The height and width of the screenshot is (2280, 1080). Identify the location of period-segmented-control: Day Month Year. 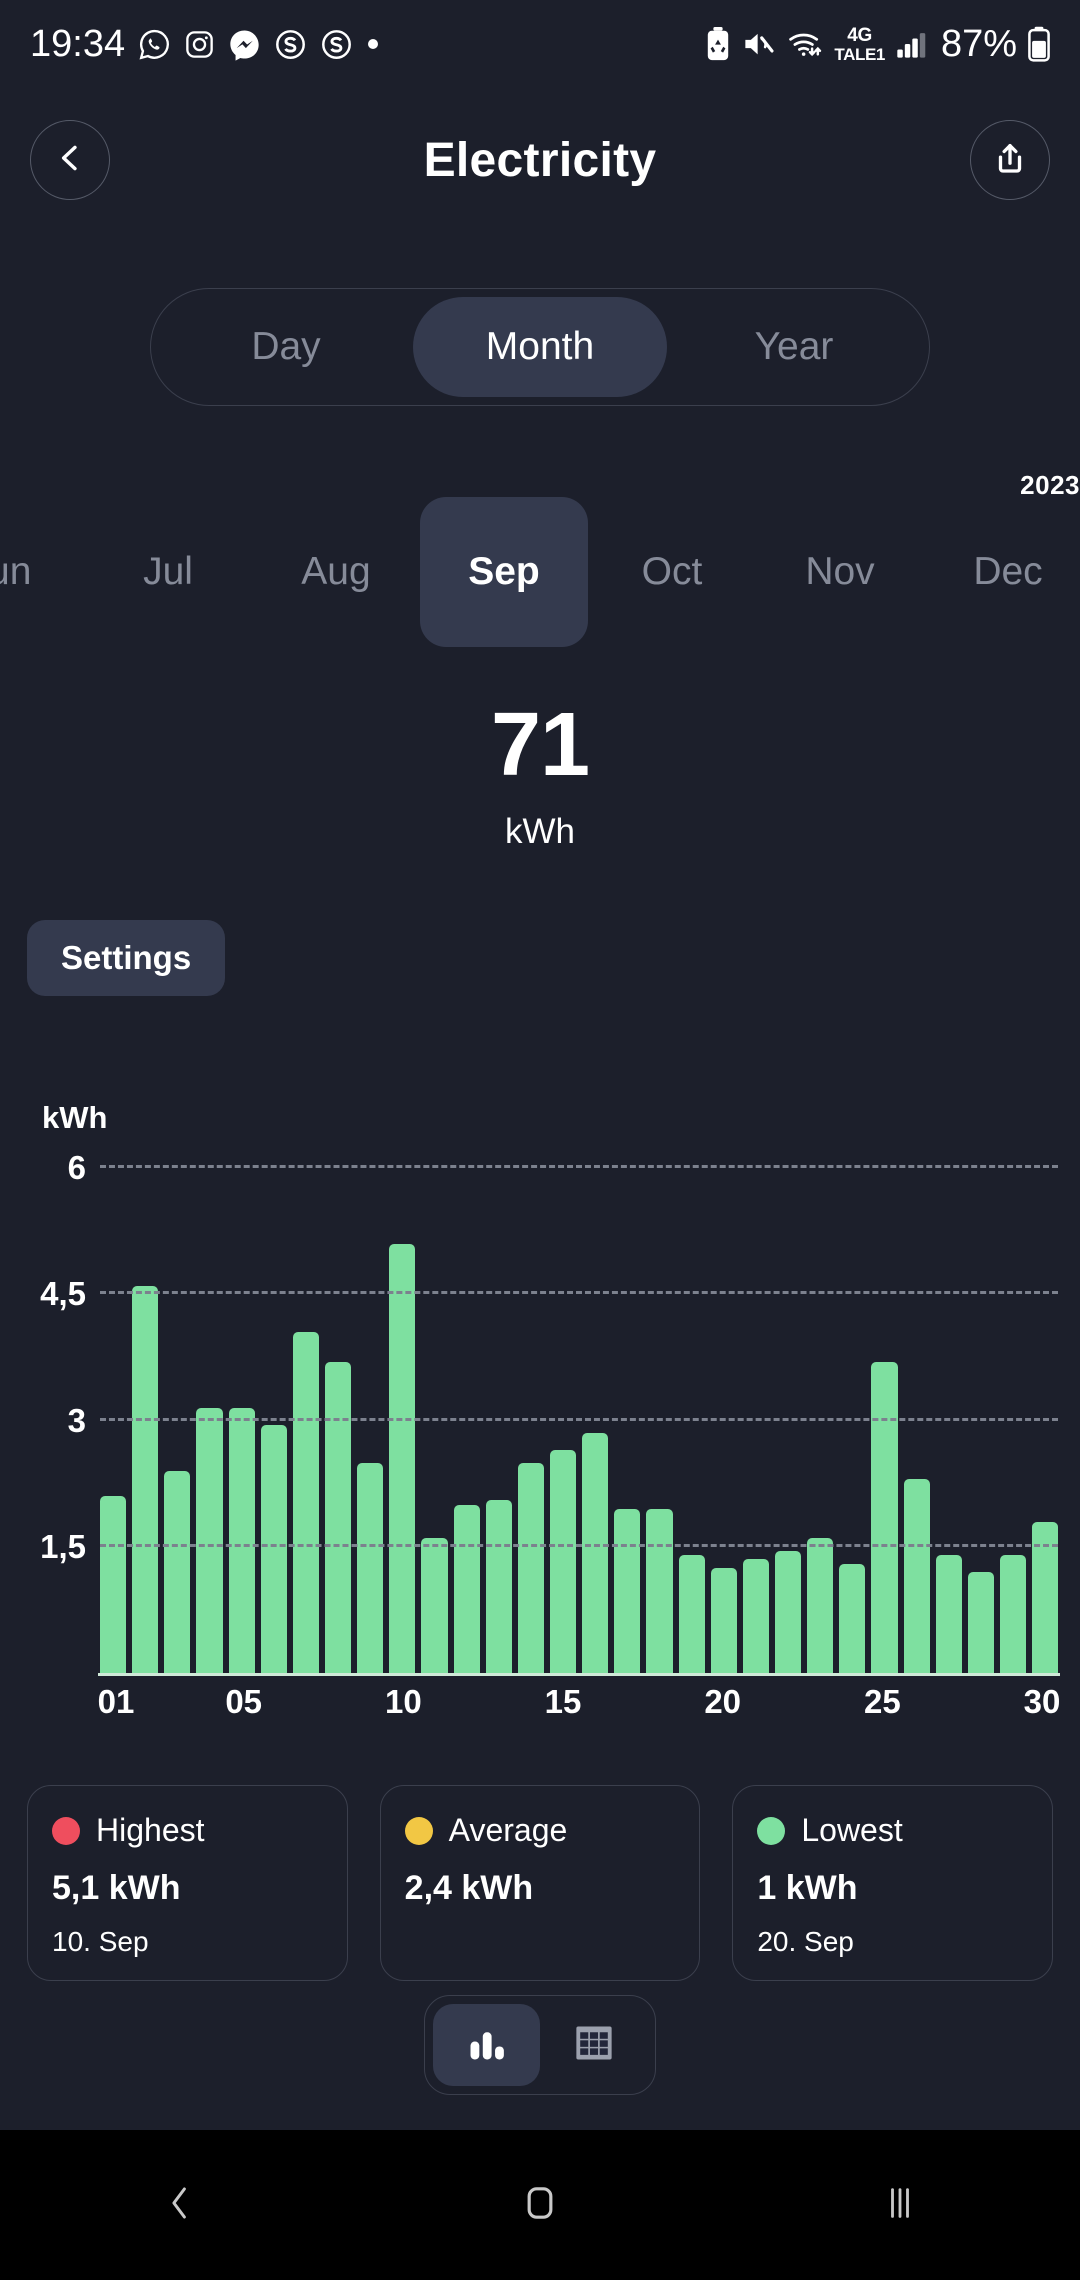
(540, 347).